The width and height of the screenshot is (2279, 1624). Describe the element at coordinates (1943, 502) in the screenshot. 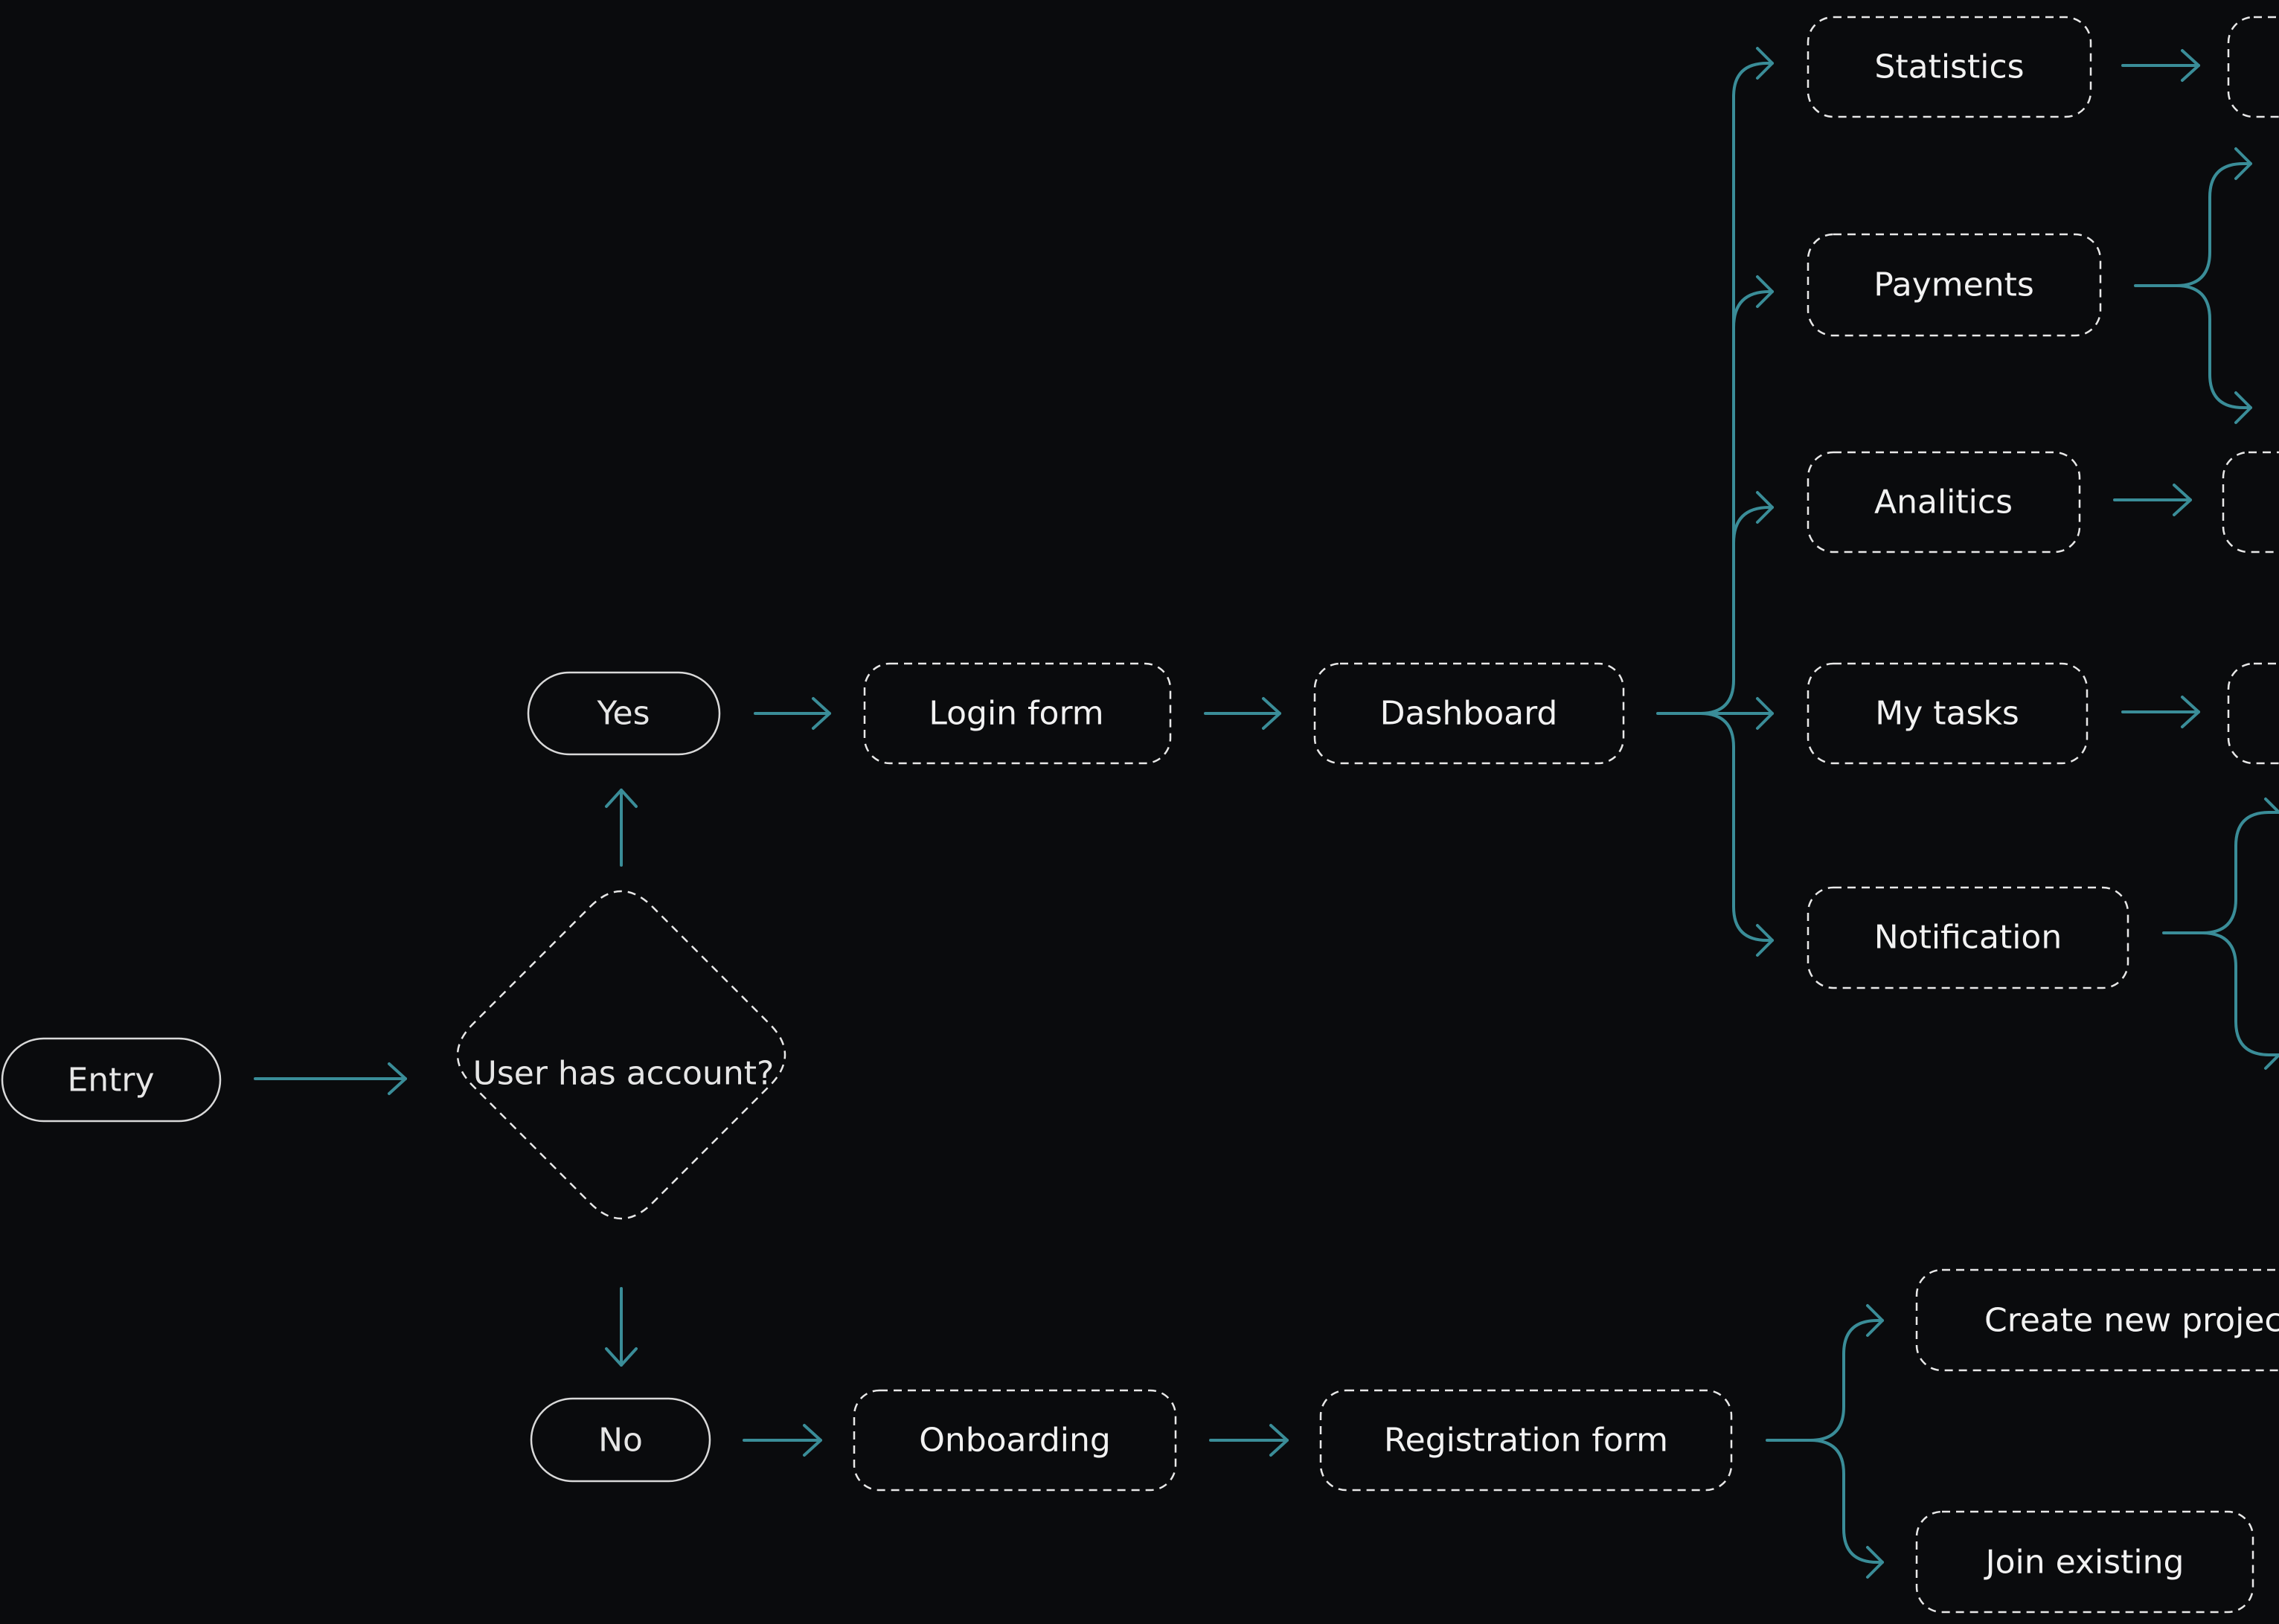

I see `analitics-label: Analitics` at that location.